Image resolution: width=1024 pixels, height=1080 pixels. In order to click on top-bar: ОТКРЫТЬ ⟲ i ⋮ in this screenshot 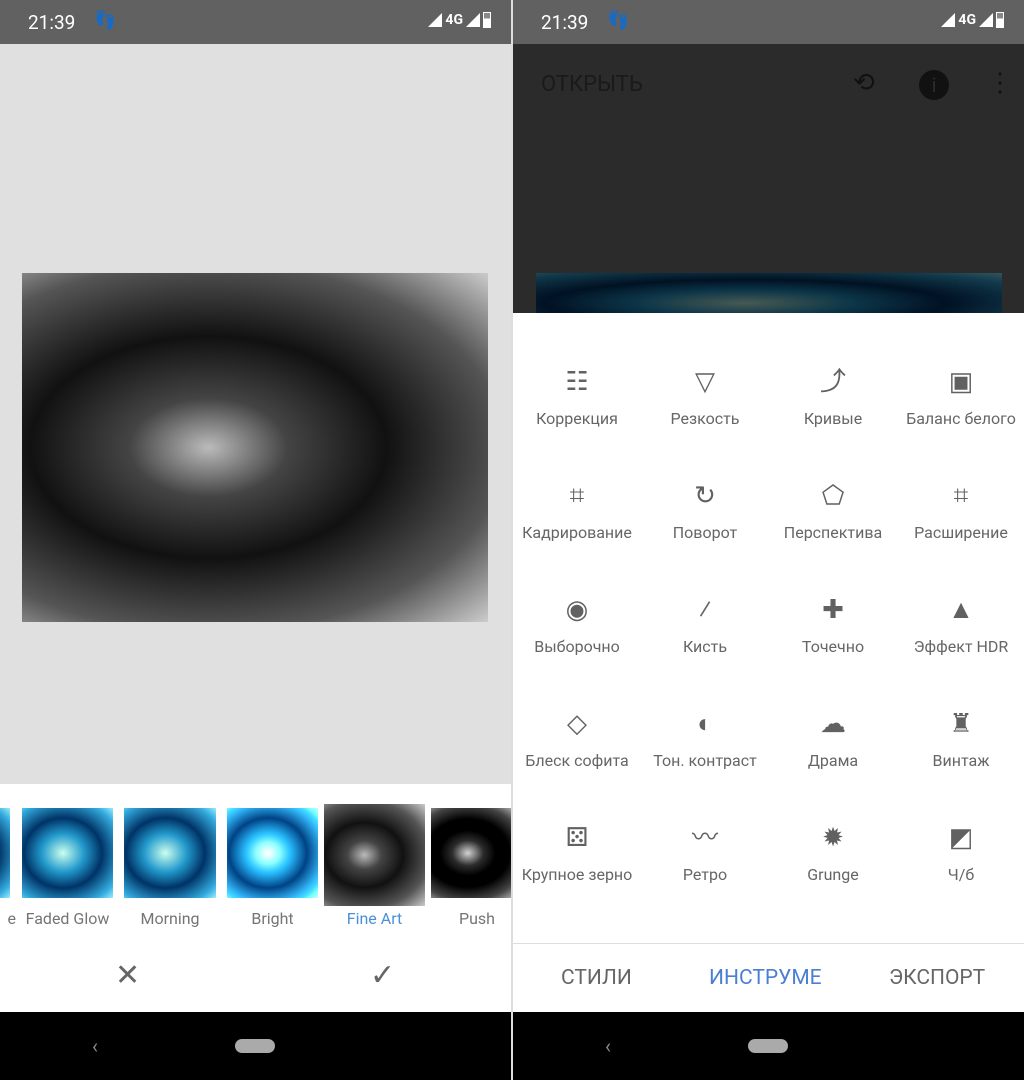, I will do `click(768, 188)`.